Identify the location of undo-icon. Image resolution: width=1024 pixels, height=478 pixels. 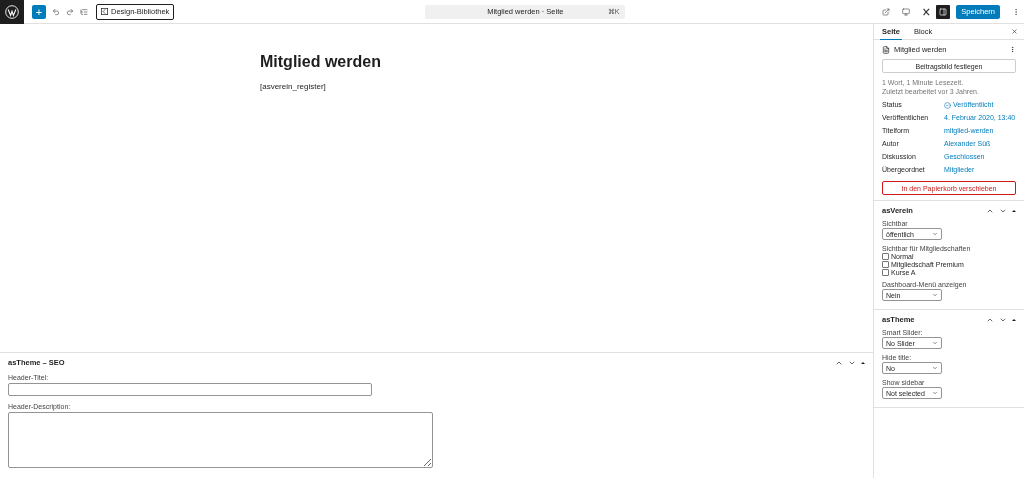
(56, 11).